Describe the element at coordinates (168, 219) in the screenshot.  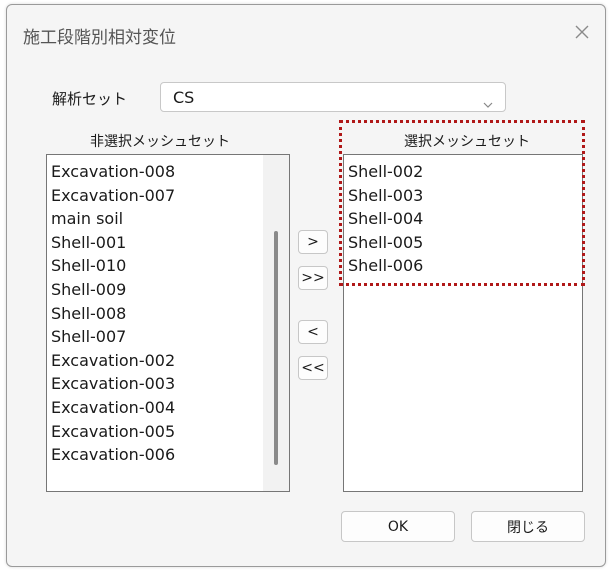
I see `list-item: main soil` at that location.